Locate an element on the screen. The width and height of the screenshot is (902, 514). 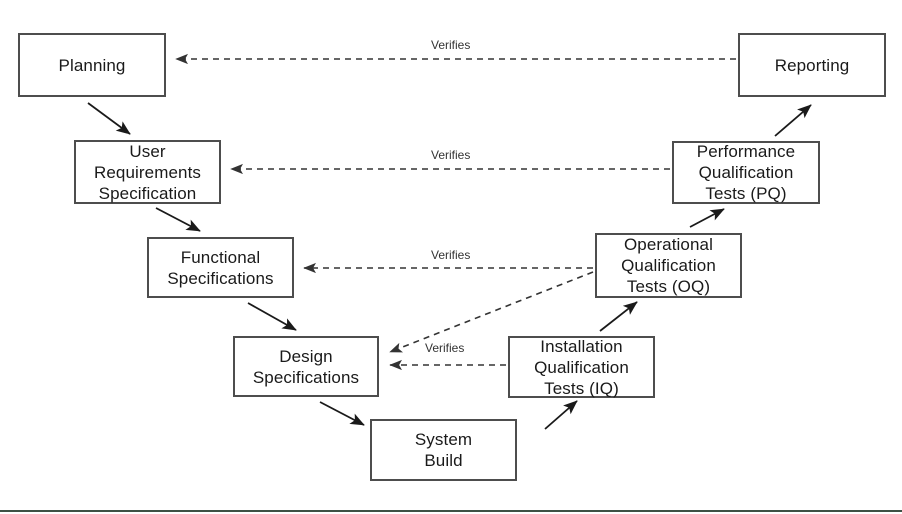
node-installation-qualification-tests: Installation Qualification Tests (IQ) is located at coordinates (581, 367).